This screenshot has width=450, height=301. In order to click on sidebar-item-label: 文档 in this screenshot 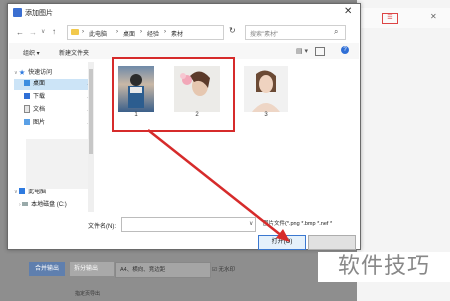, I will do `click(39, 110)`.